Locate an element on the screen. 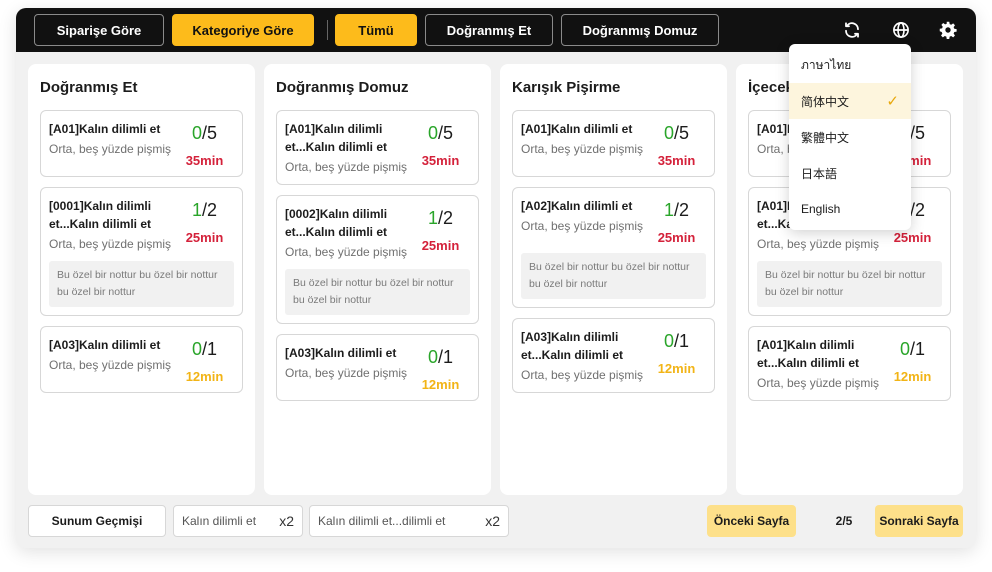  language-menu: ภาษาไทย 简体中文 ✓ 繁體中文 日本語 English is located at coordinates (850, 137).